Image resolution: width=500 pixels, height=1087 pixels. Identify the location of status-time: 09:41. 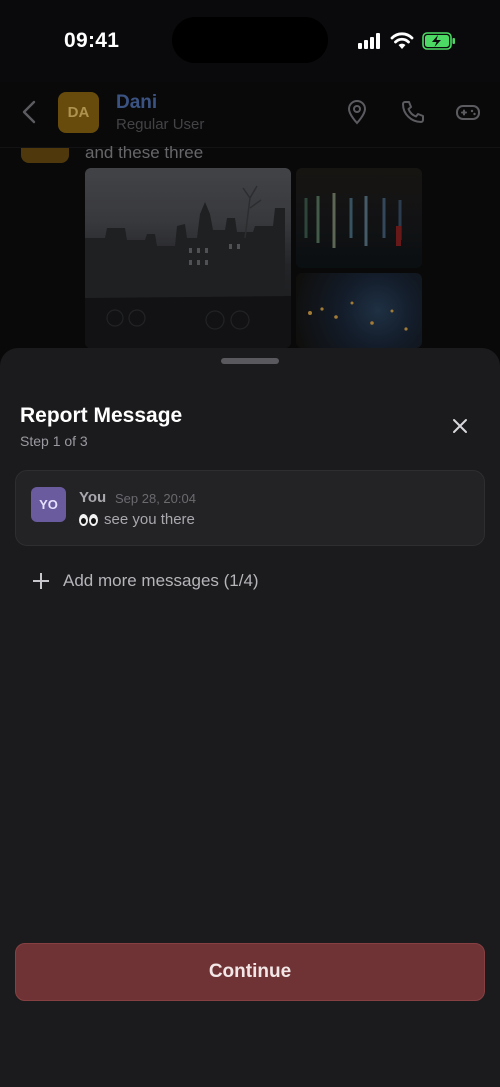
(92, 40).